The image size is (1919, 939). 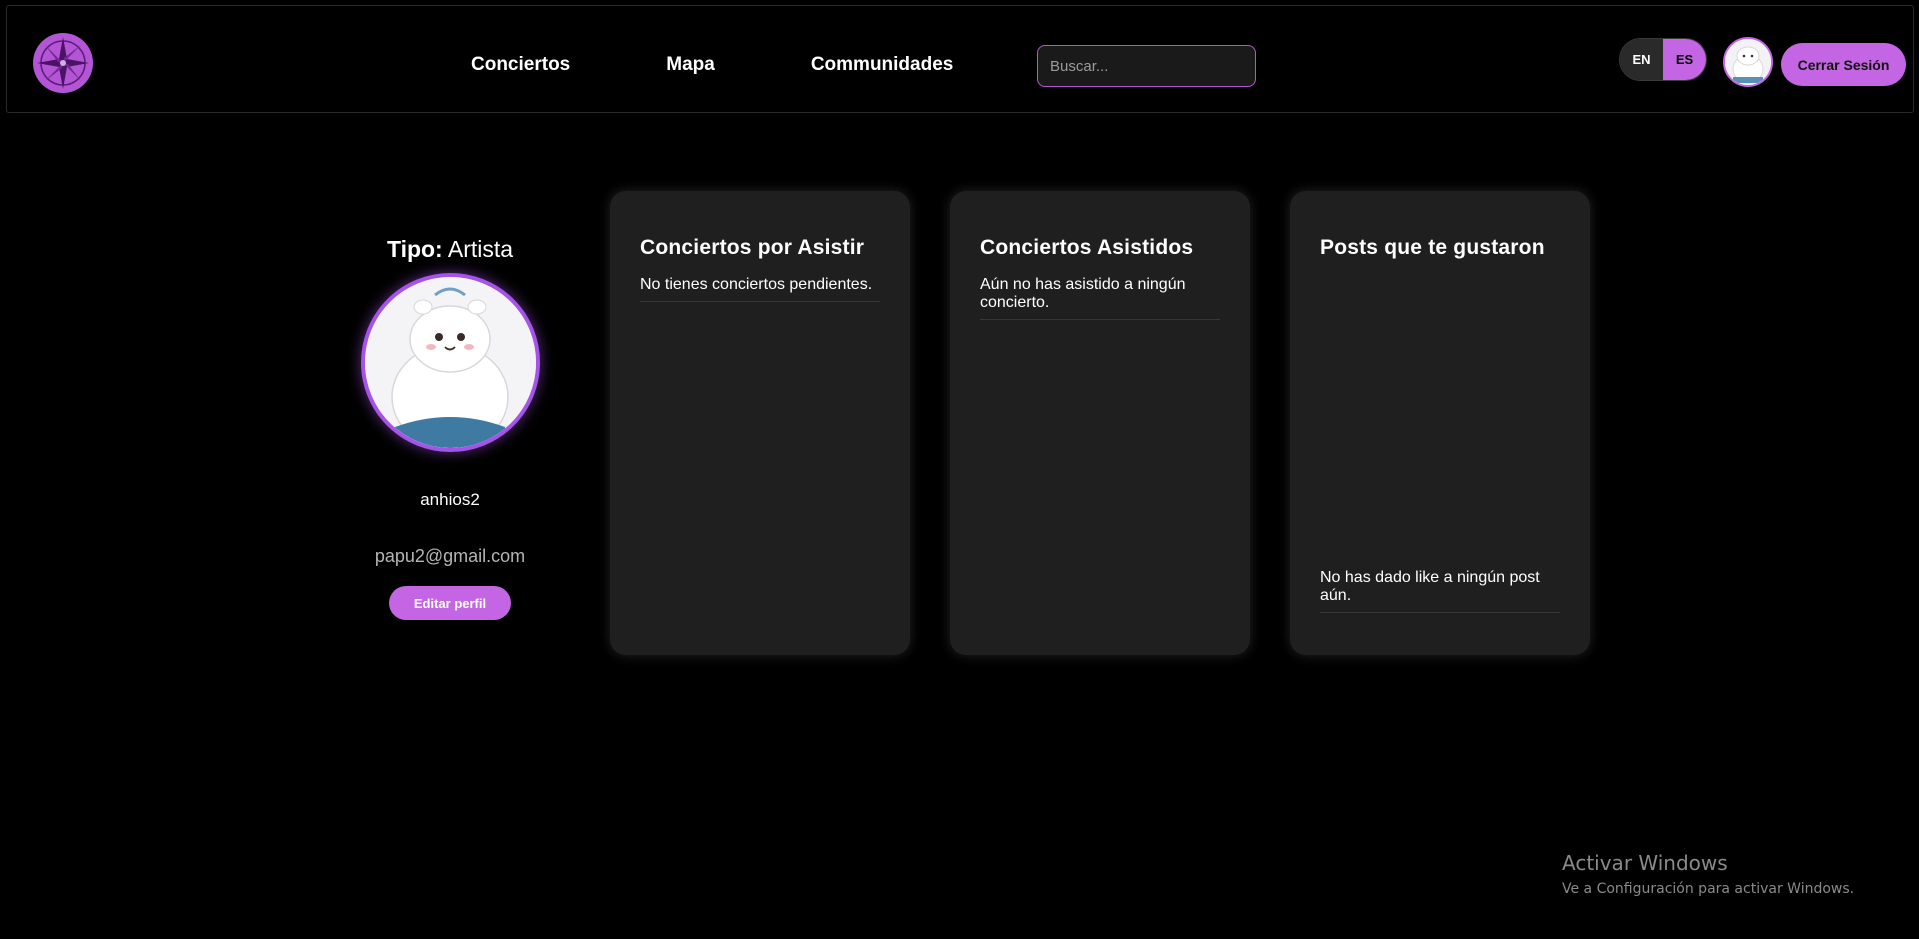 I want to click on nav-link-conciertos: Conciertos, so click(x=520, y=65).